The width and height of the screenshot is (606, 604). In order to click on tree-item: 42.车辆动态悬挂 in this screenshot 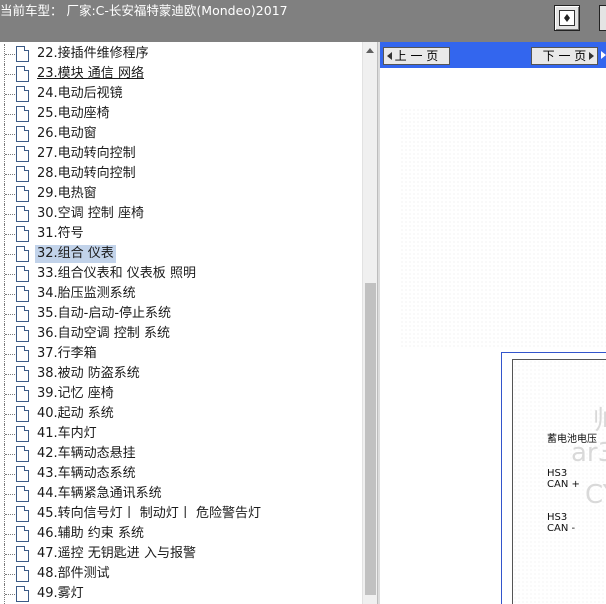, I will do `click(181, 454)`.